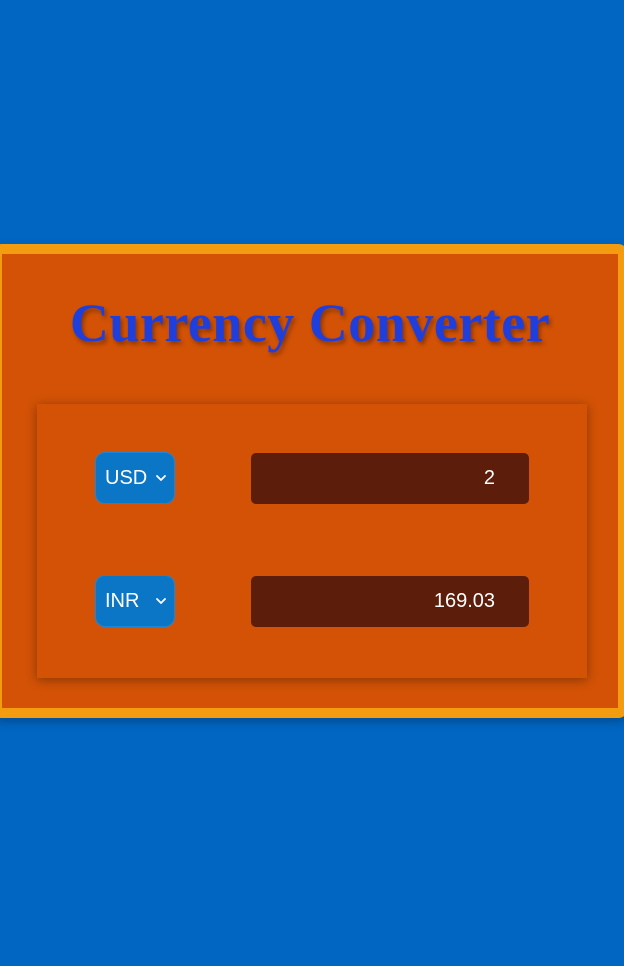  Describe the element at coordinates (126, 477) in the screenshot. I see `from-currency-label: USD` at that location.